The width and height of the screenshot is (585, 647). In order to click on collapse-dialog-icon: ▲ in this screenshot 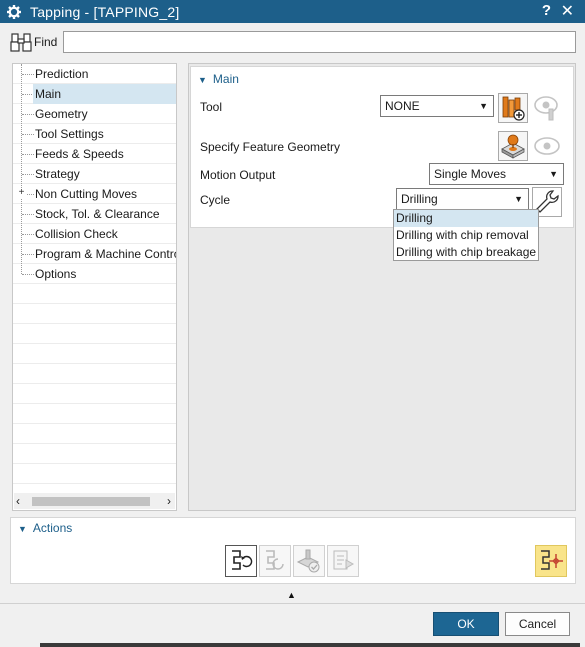, I will do `click(291, 595)`.